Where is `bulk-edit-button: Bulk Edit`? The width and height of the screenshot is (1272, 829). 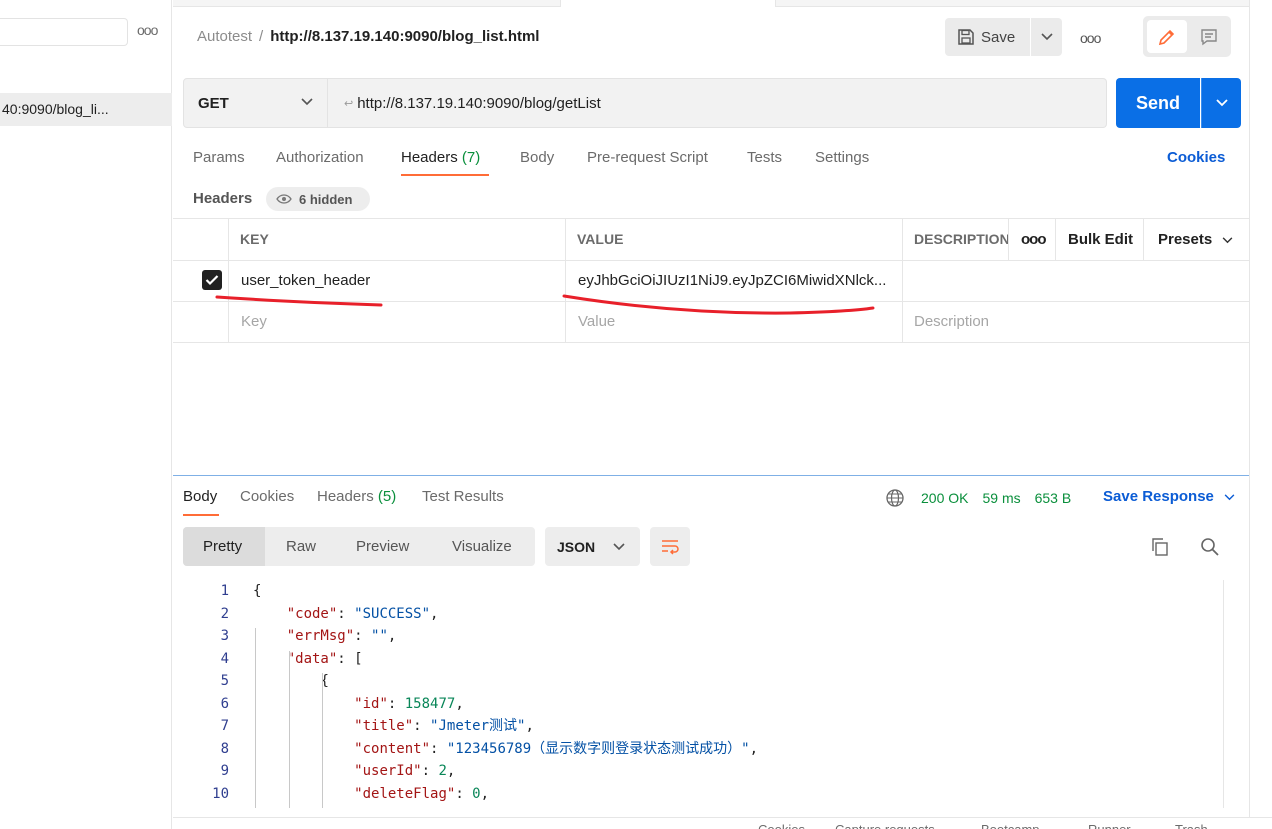
bulk-edit-button: Bulk Edit is located at coordinates (1100, 239).